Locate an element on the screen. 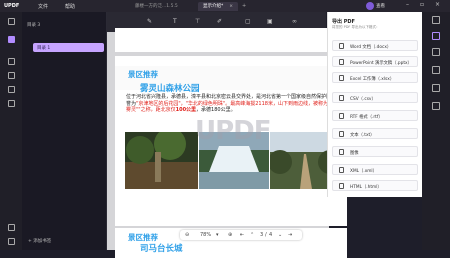 This screenshot has width=450, height=258. comment-icon: ✎ is located at coordinates (149, 21).